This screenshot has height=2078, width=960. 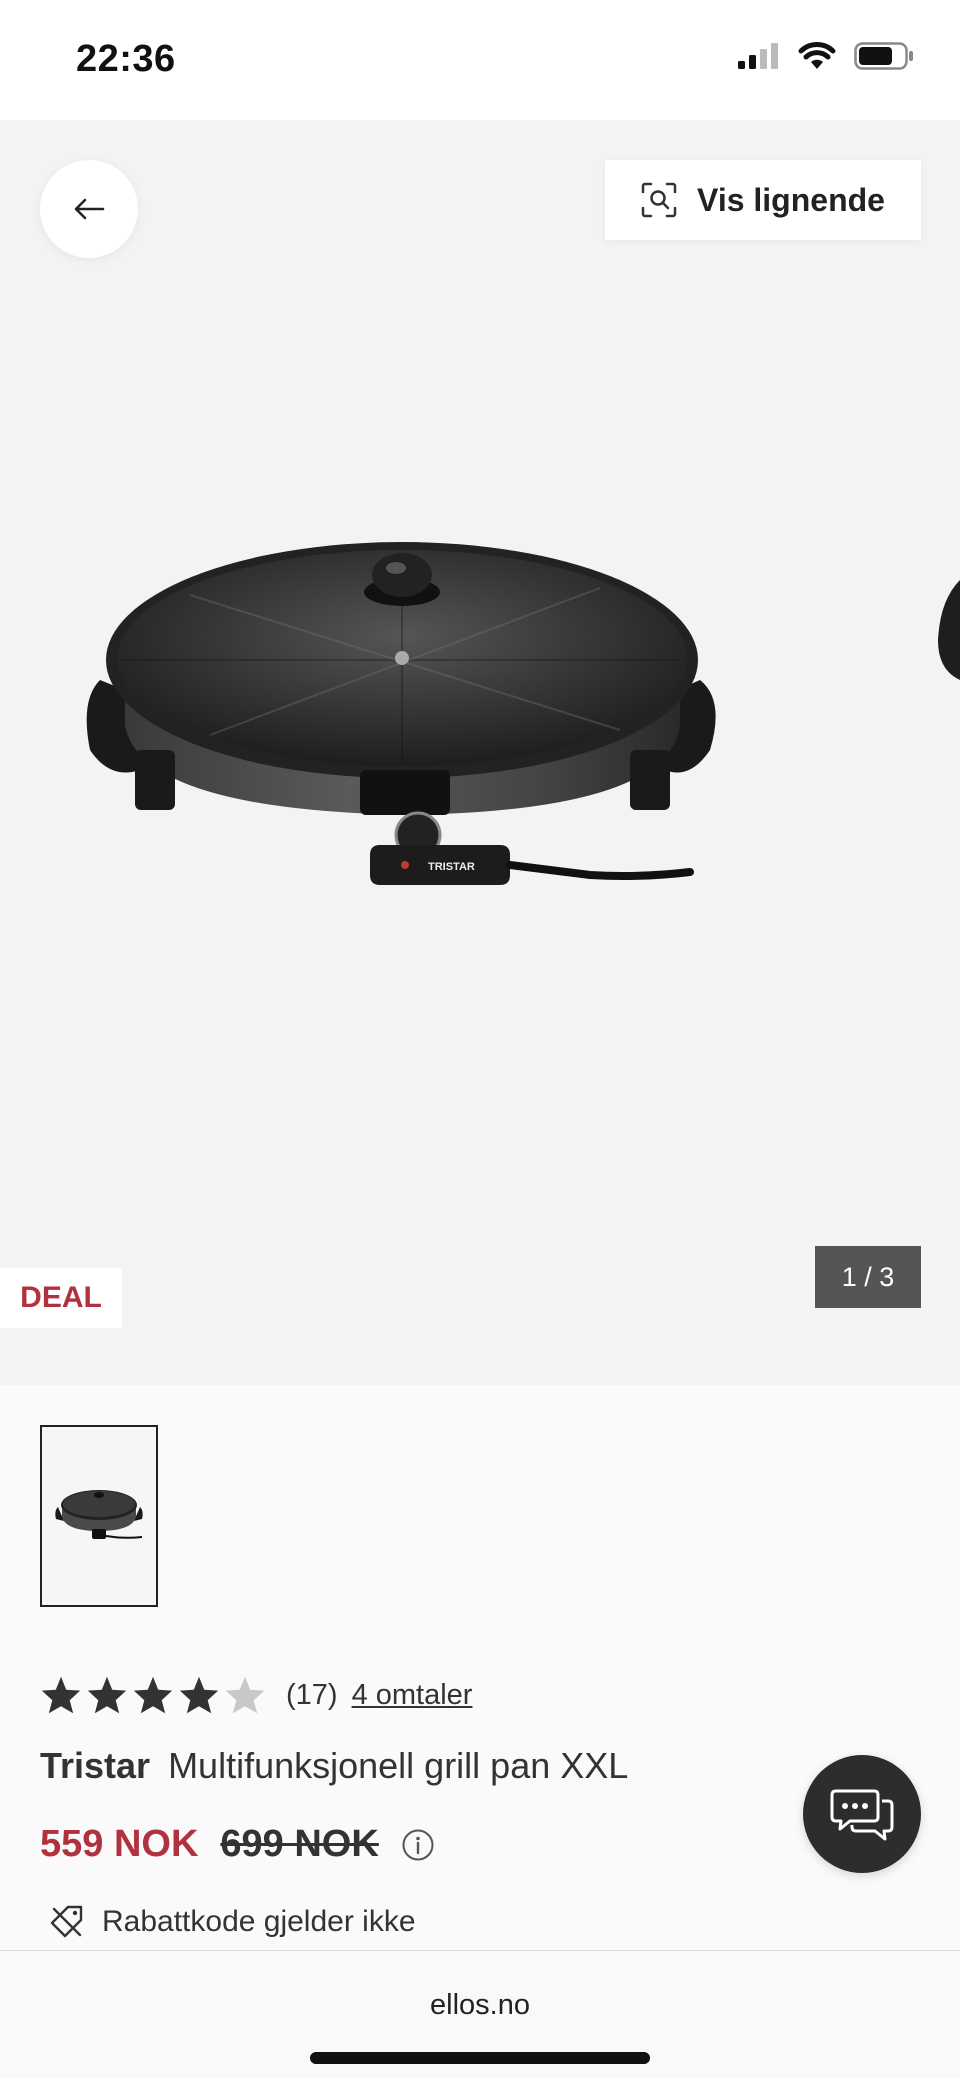 What do you see at coordinates (119, 1844) in the screenshot?
I see `price-current: 559 NOK` at bounding box center [119, 1844].